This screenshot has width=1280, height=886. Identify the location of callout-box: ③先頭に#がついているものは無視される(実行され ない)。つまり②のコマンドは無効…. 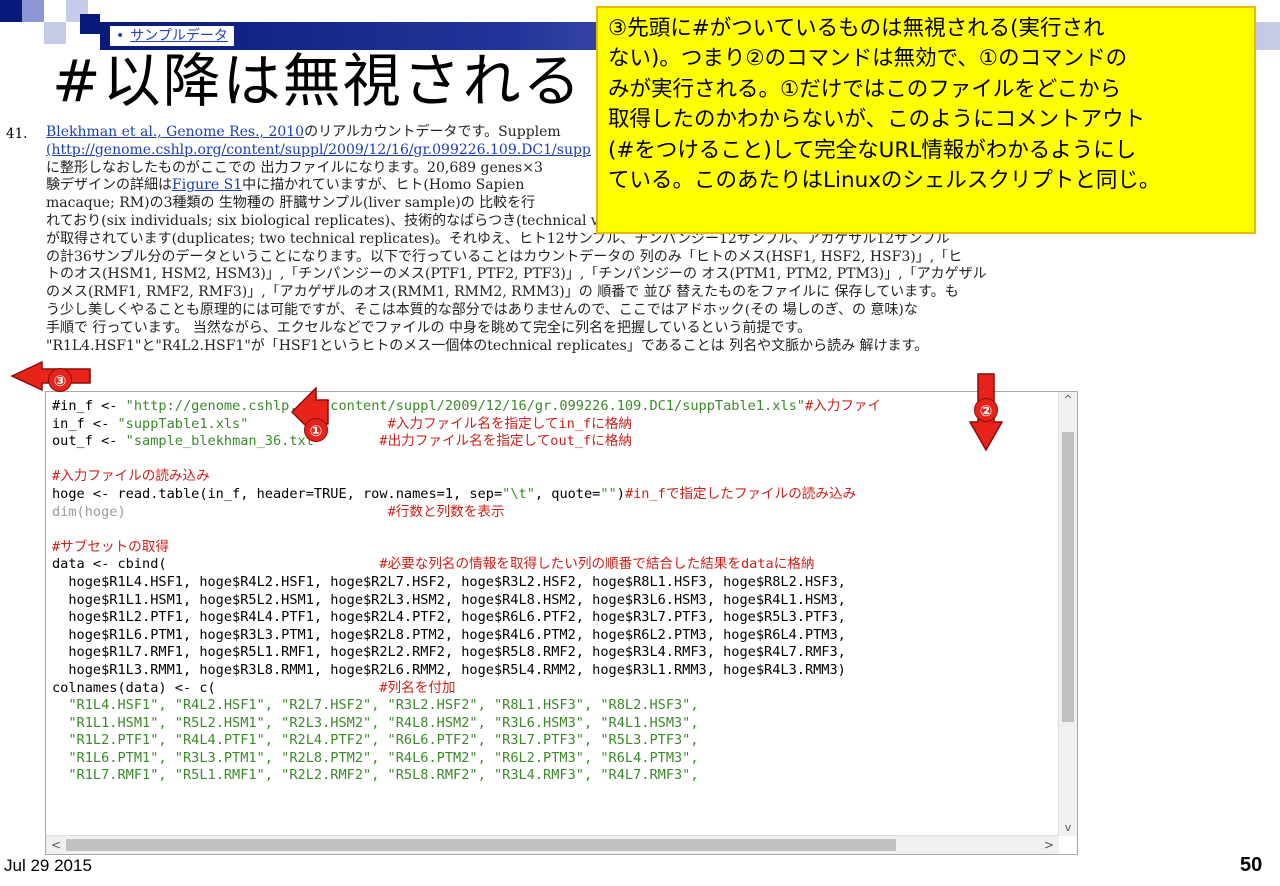
(926, 120).